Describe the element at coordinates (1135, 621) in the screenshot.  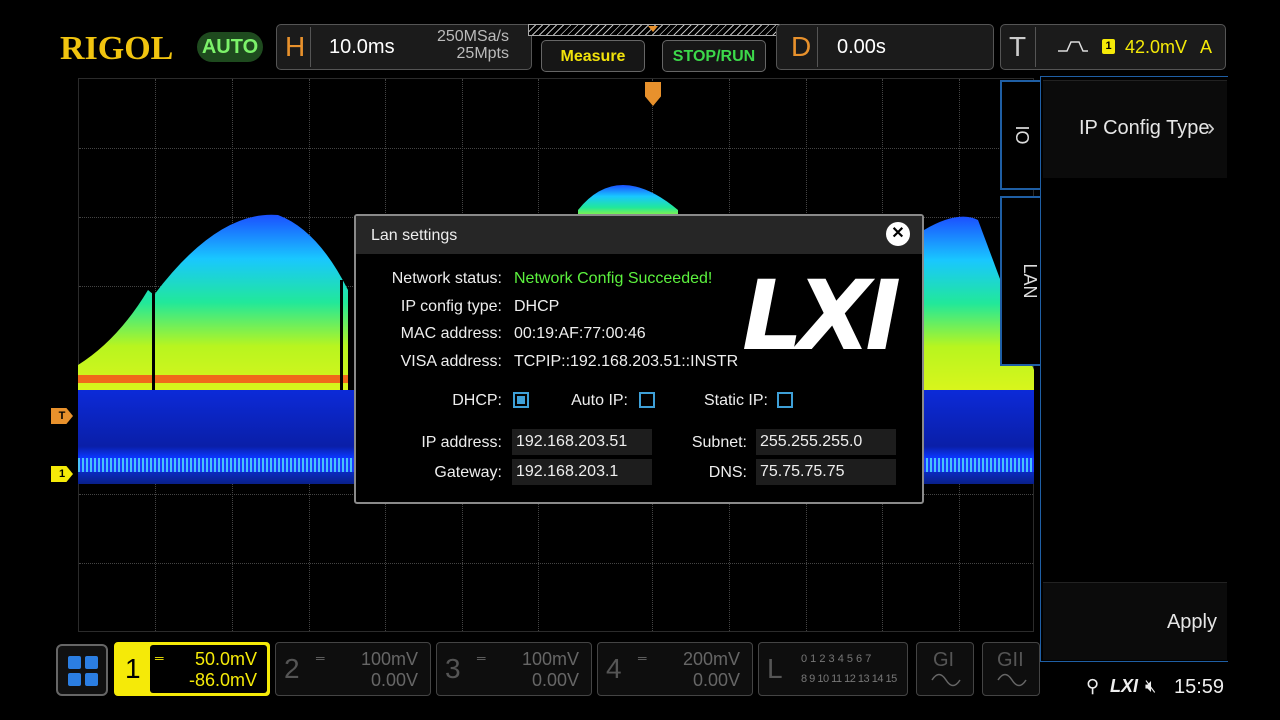
I see `apply-button: Apply` at that location.